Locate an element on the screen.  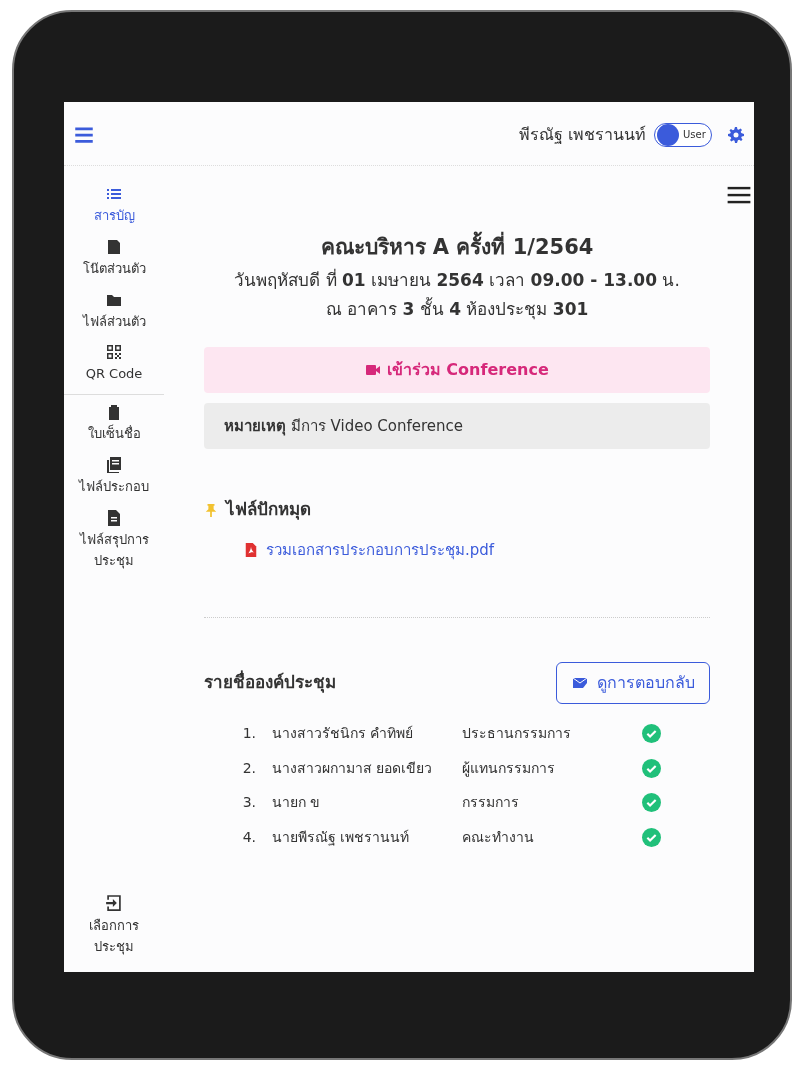
member-name: นายพีรณัฐ เพชรานนท์ is located at coordinates (341, 837).